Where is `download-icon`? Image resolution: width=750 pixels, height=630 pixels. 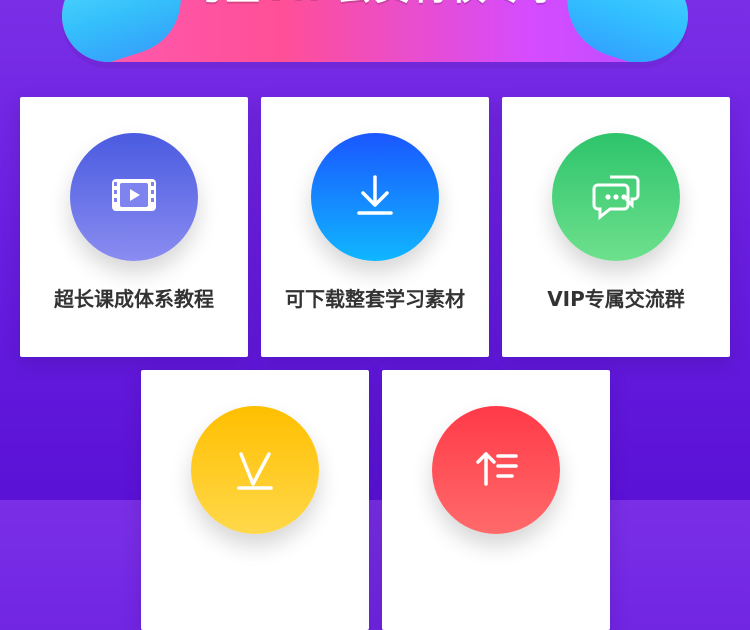
download-icon is located at coordinates (375, 197).